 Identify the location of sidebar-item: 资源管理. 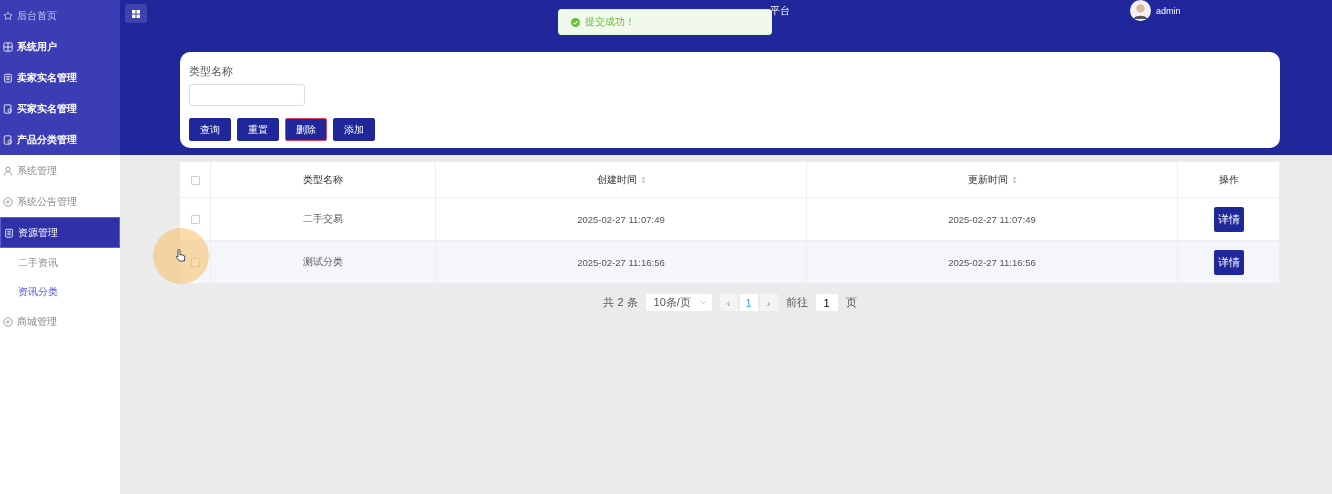
(60, 232).